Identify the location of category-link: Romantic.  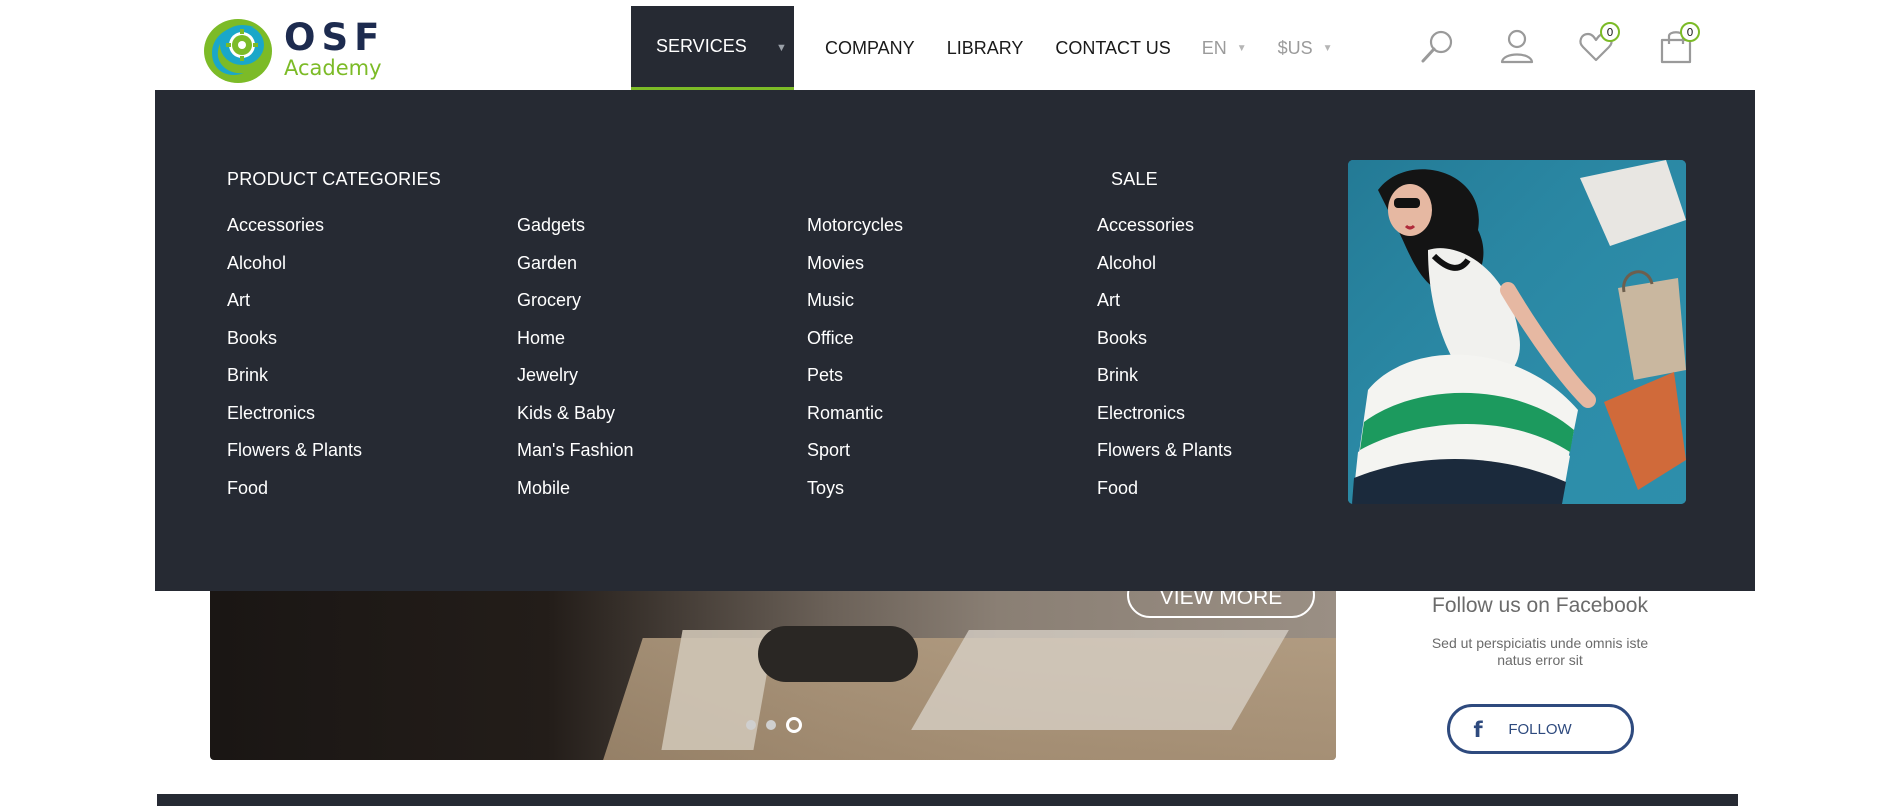
(855, 422).